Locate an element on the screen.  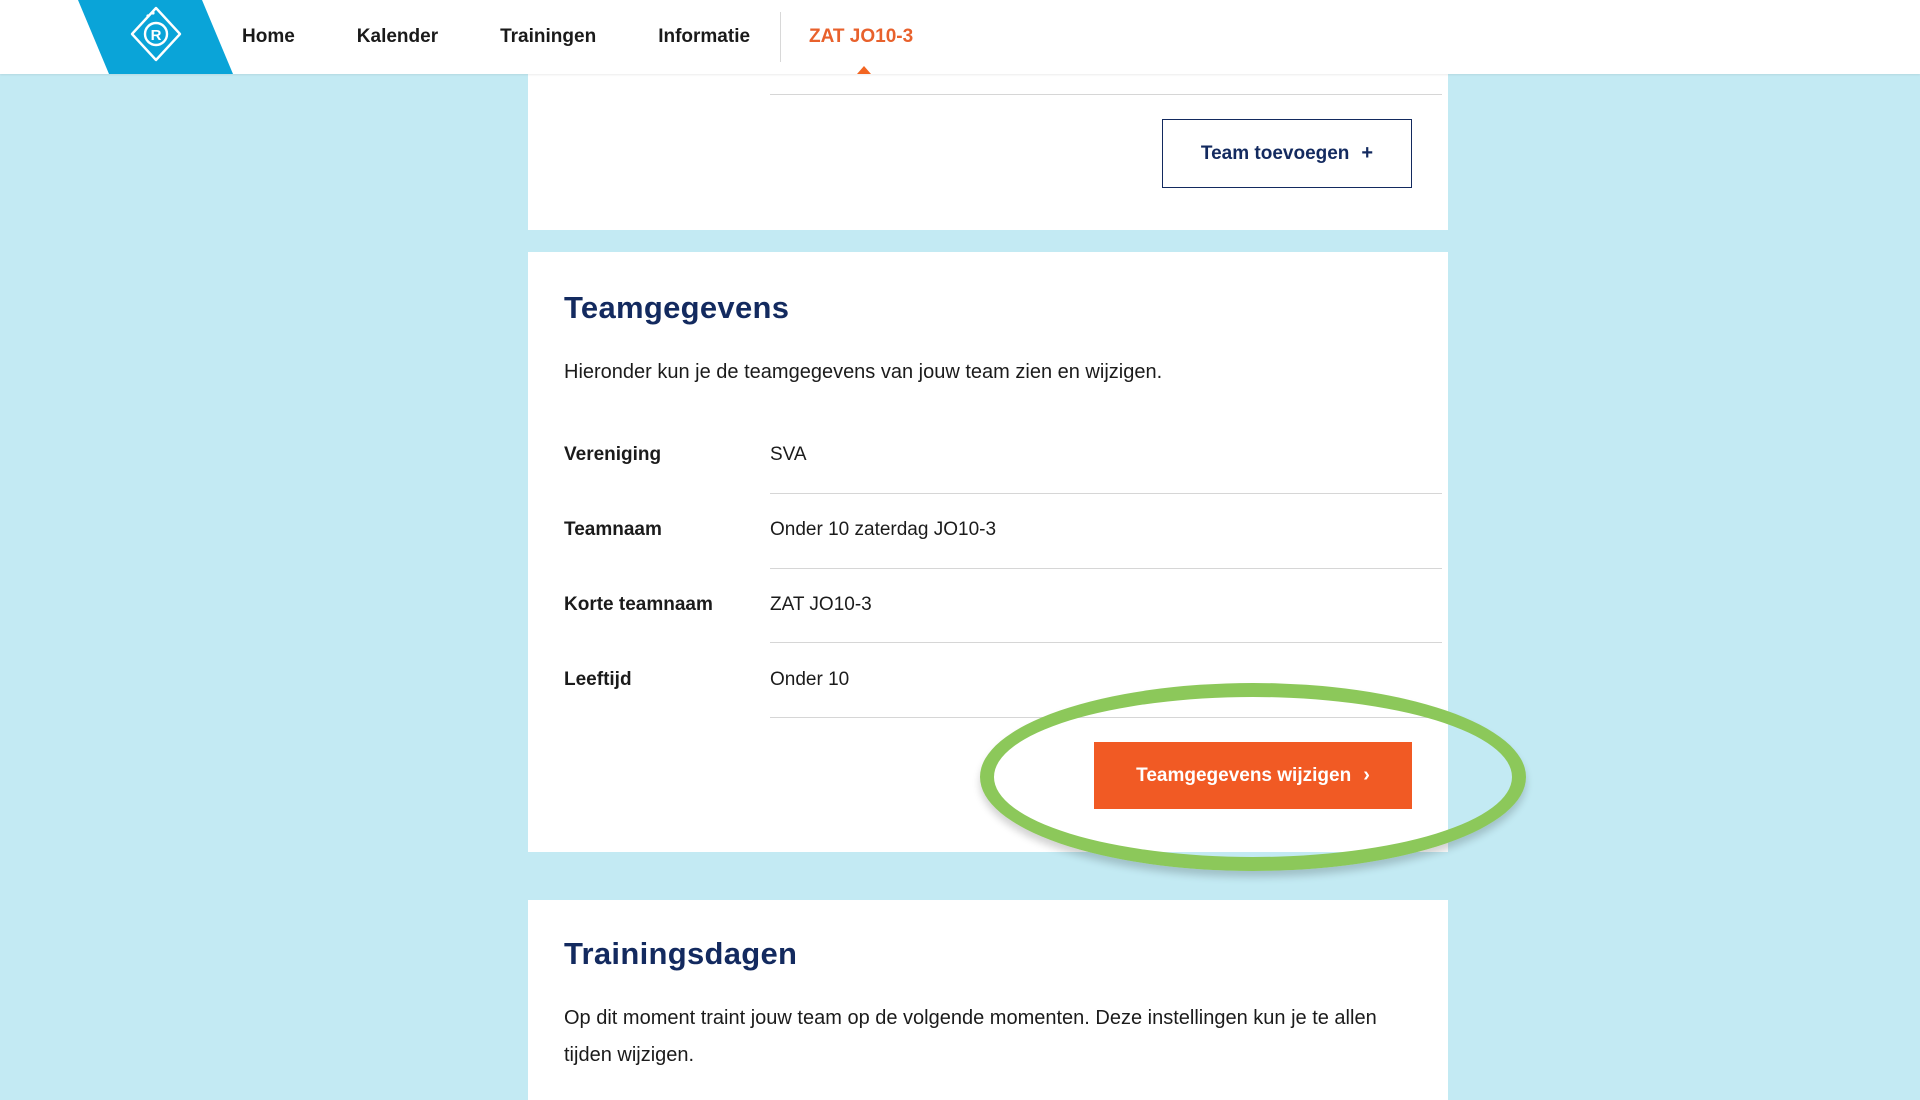
add-team-button: Team toevoegen + is located at coordinates (1287, 153).